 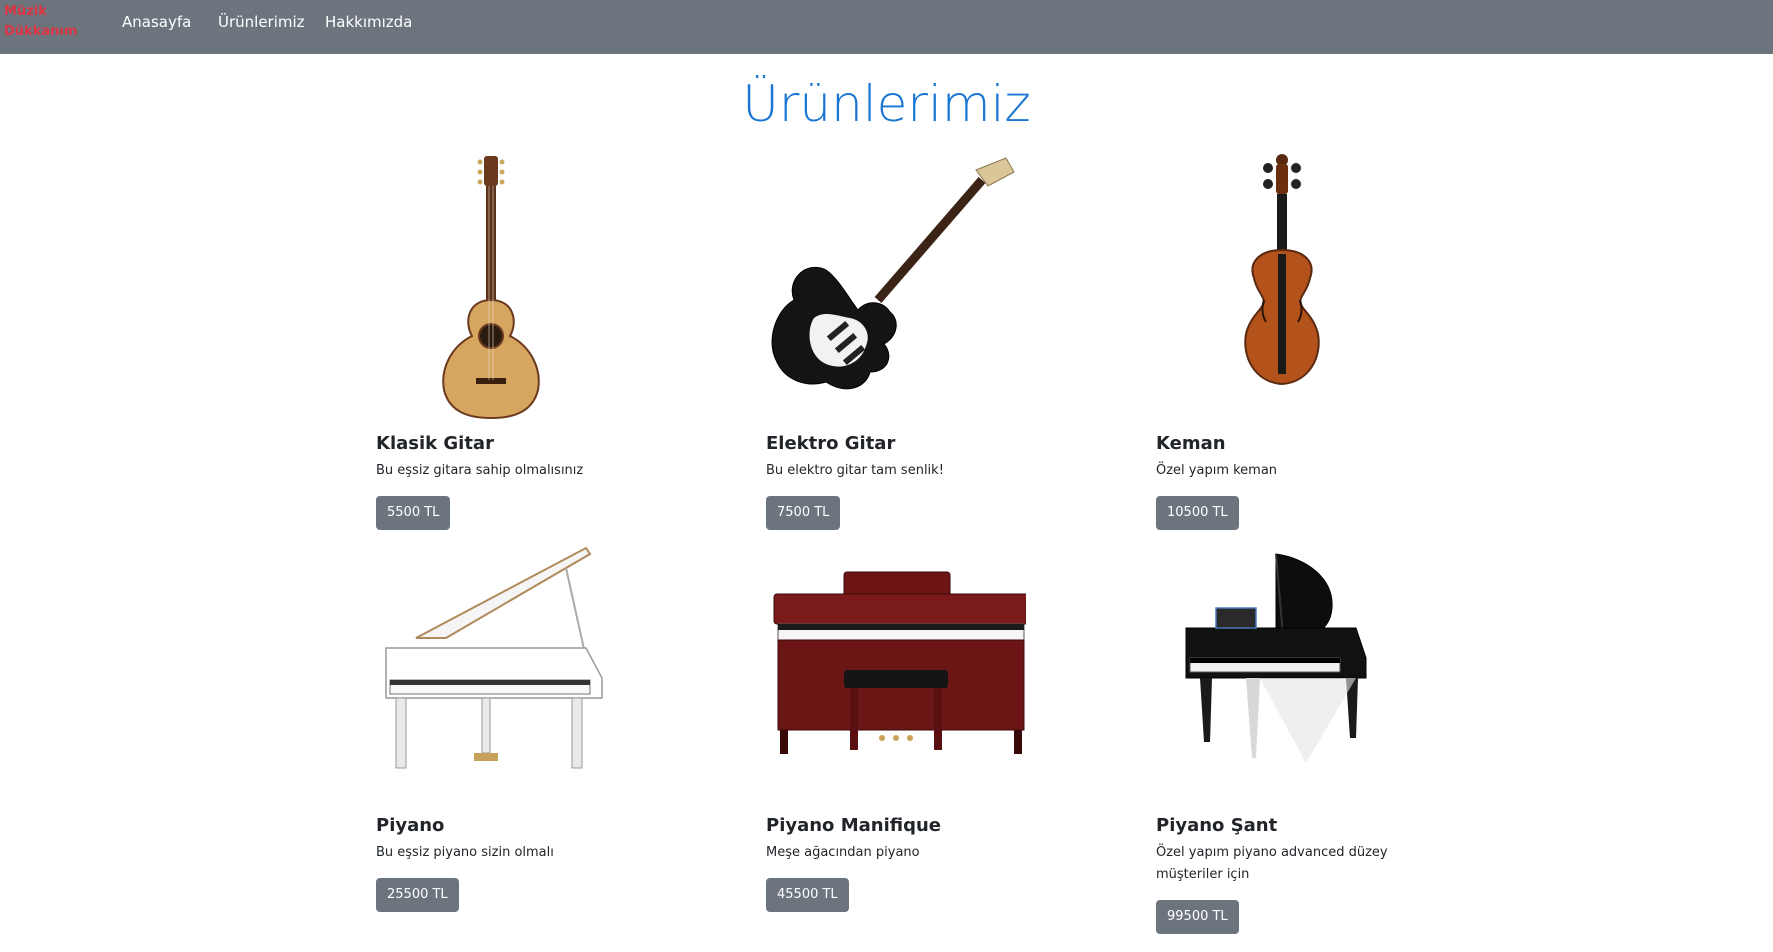 I want to click on price-button: 10500 TL, so click(x=1197, y=513).